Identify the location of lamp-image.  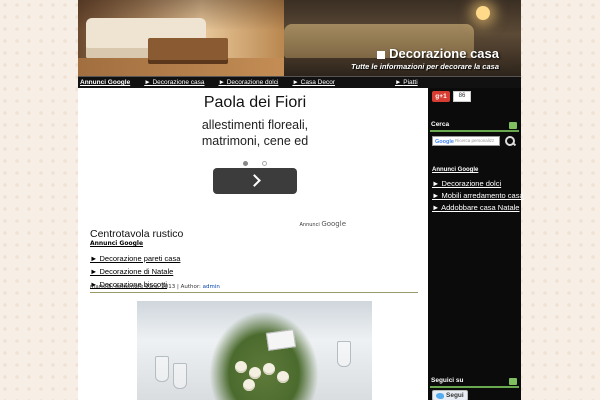
(483, 13).